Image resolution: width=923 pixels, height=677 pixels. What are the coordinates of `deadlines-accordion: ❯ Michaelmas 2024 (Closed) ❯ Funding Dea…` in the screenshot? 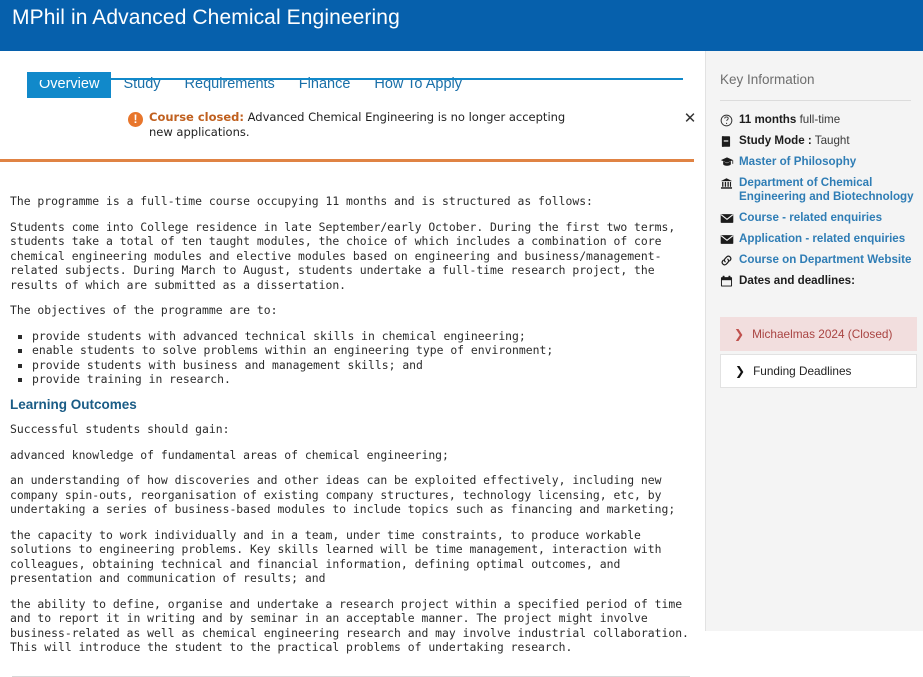 It's located at (818, 352).